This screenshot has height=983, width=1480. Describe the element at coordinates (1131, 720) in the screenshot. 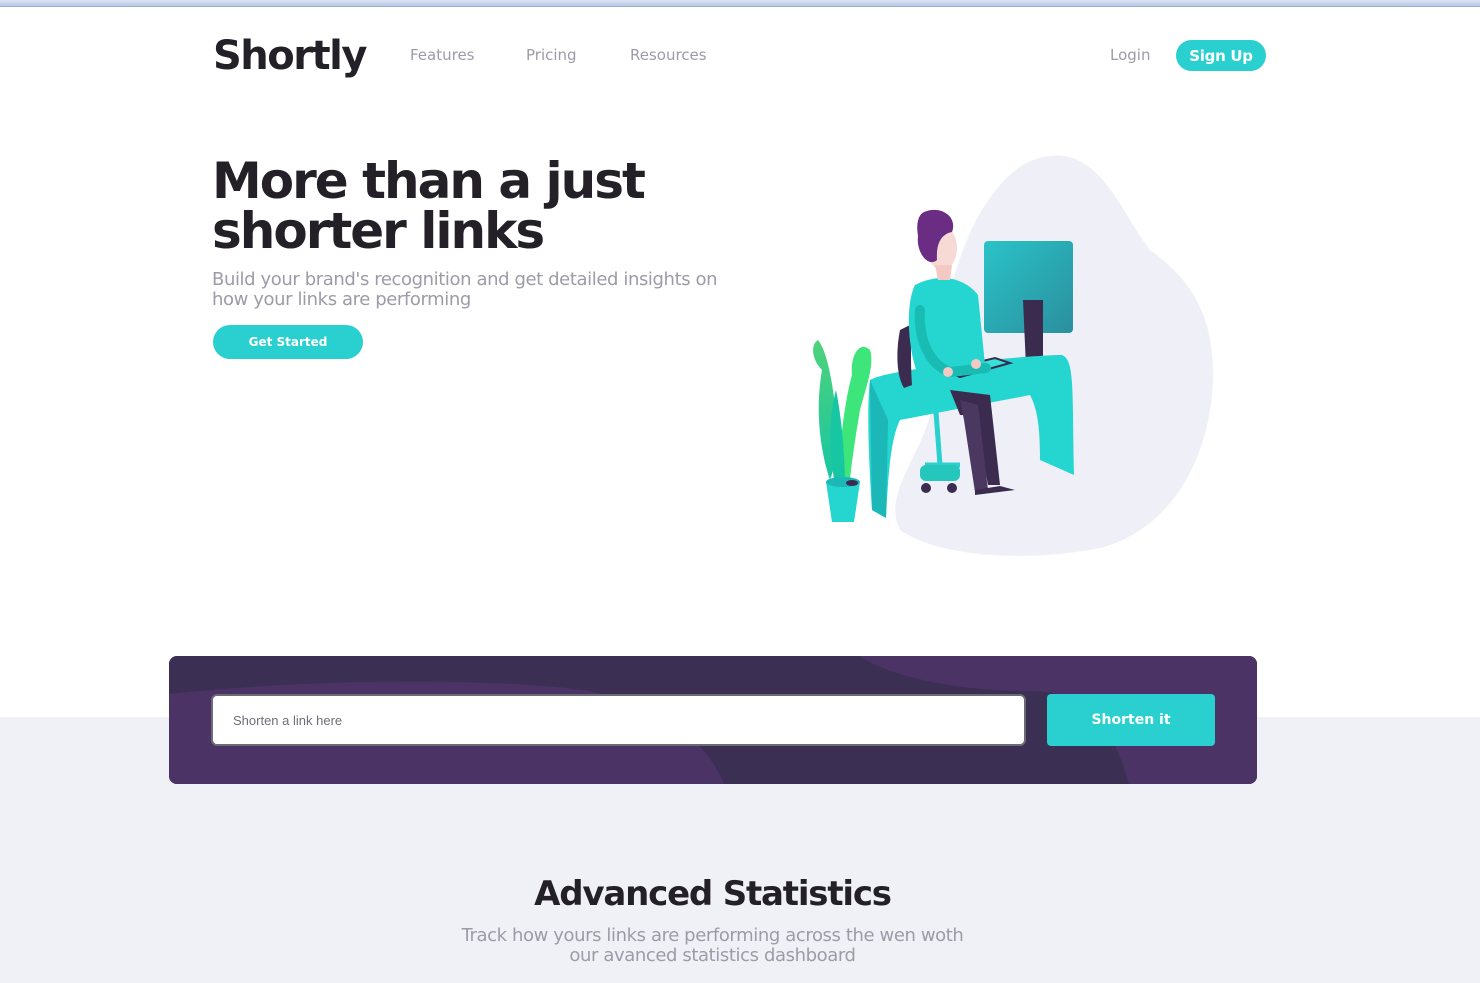

I see `shorten-button: Shorten it` at that location.